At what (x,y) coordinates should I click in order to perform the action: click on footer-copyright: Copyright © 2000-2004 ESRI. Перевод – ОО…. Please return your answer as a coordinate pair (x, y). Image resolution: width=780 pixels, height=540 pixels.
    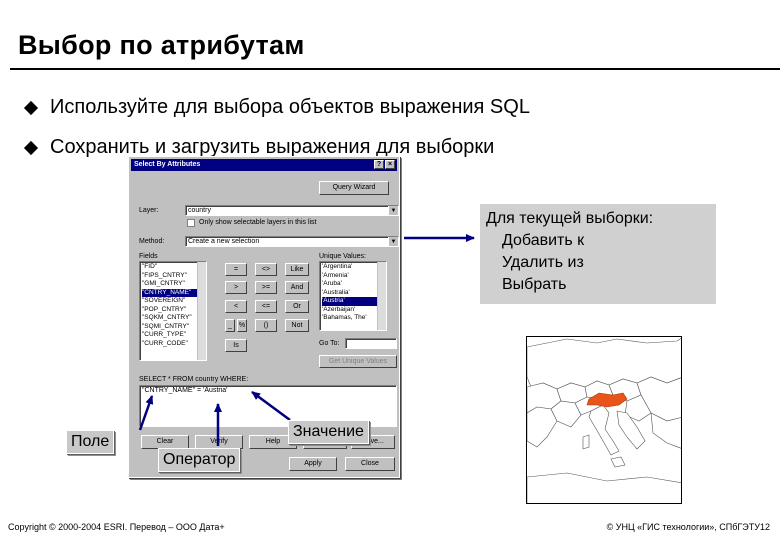
    Looking at the image, I should click on (116, 527).